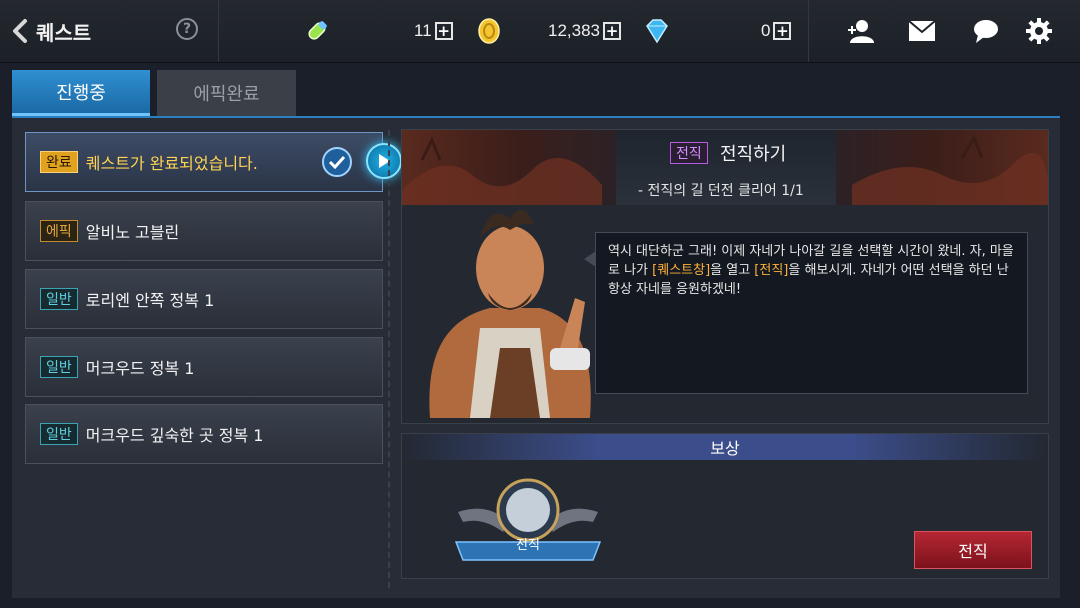 This screenshot has height=608, width=1080. I want to click on reward-header: 보상, so click(725, 447).